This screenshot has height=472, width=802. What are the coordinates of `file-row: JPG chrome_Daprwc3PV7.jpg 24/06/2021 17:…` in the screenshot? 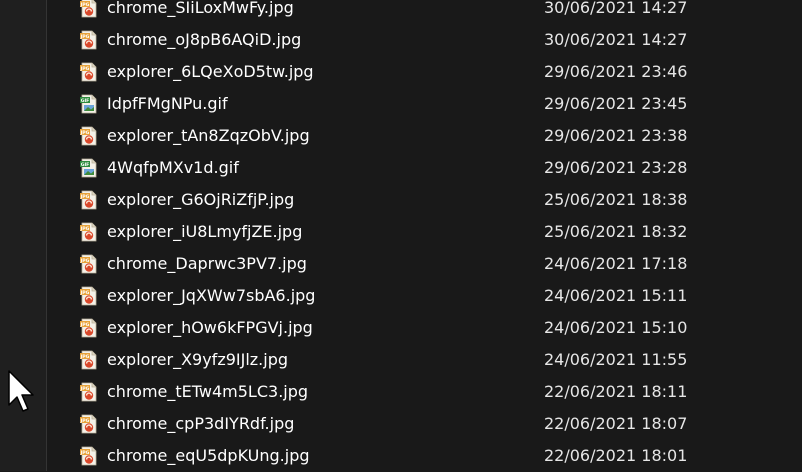 It's located at (424, 264).